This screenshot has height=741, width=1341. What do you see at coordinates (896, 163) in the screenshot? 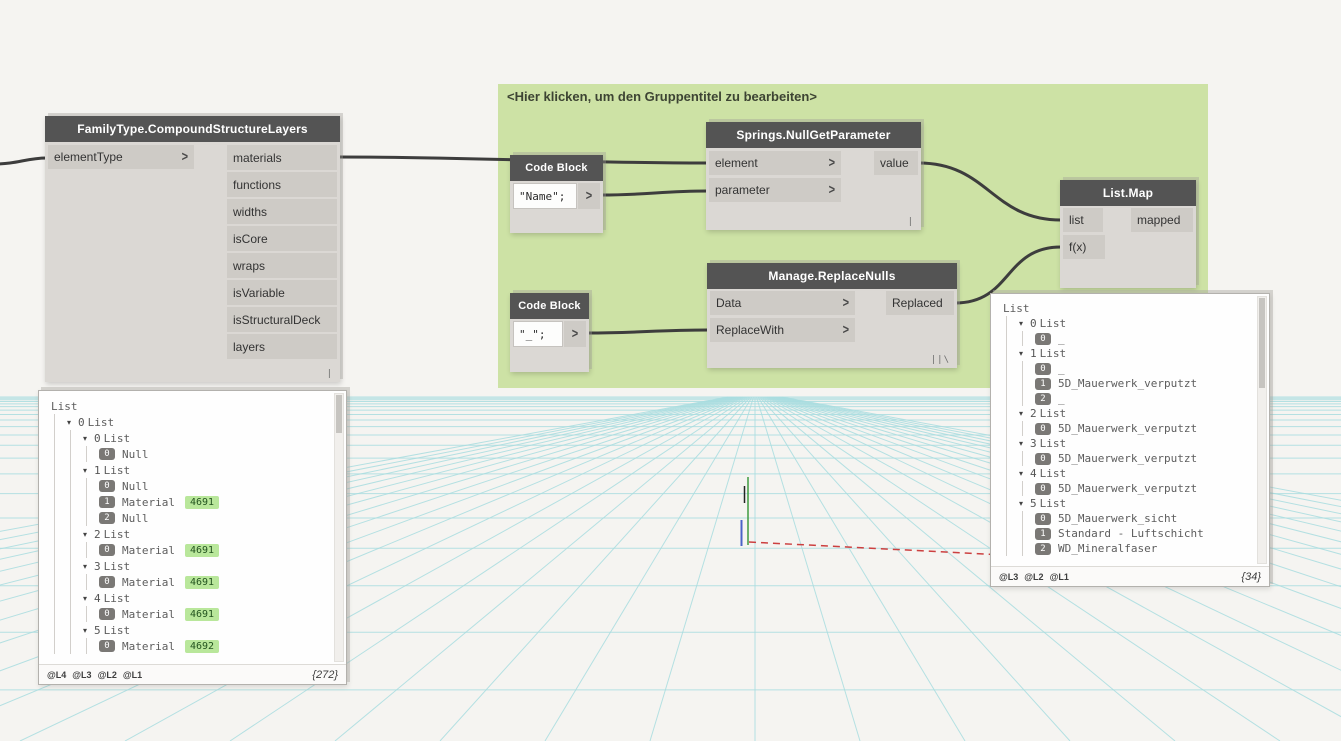
I see `output-port-value: value` at bounding box center [896, 163].